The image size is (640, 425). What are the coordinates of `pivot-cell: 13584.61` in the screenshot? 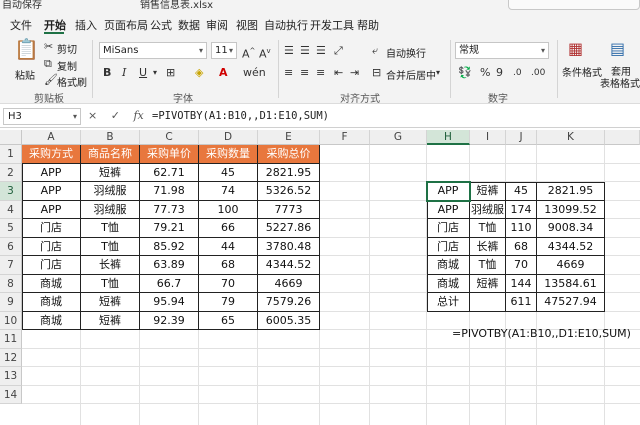 It's located at (571, 283).